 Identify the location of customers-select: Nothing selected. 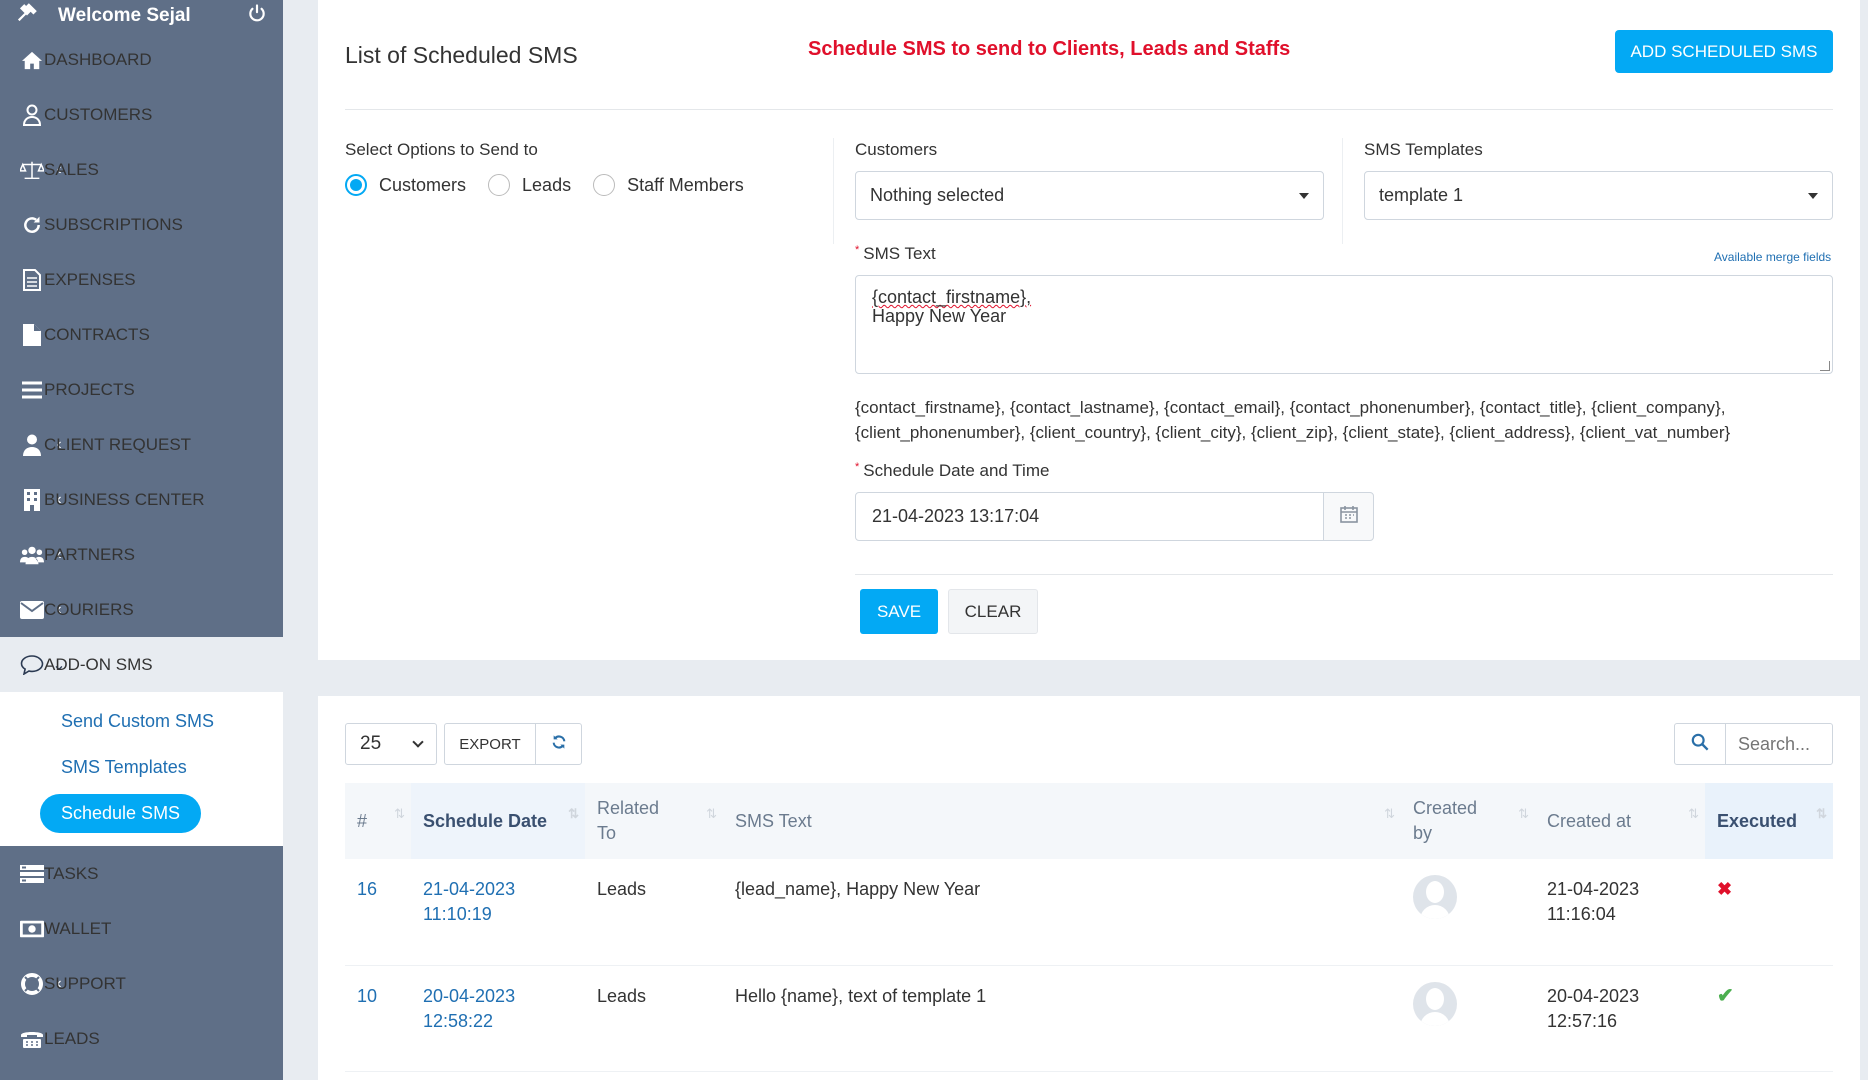
(1089, 195).